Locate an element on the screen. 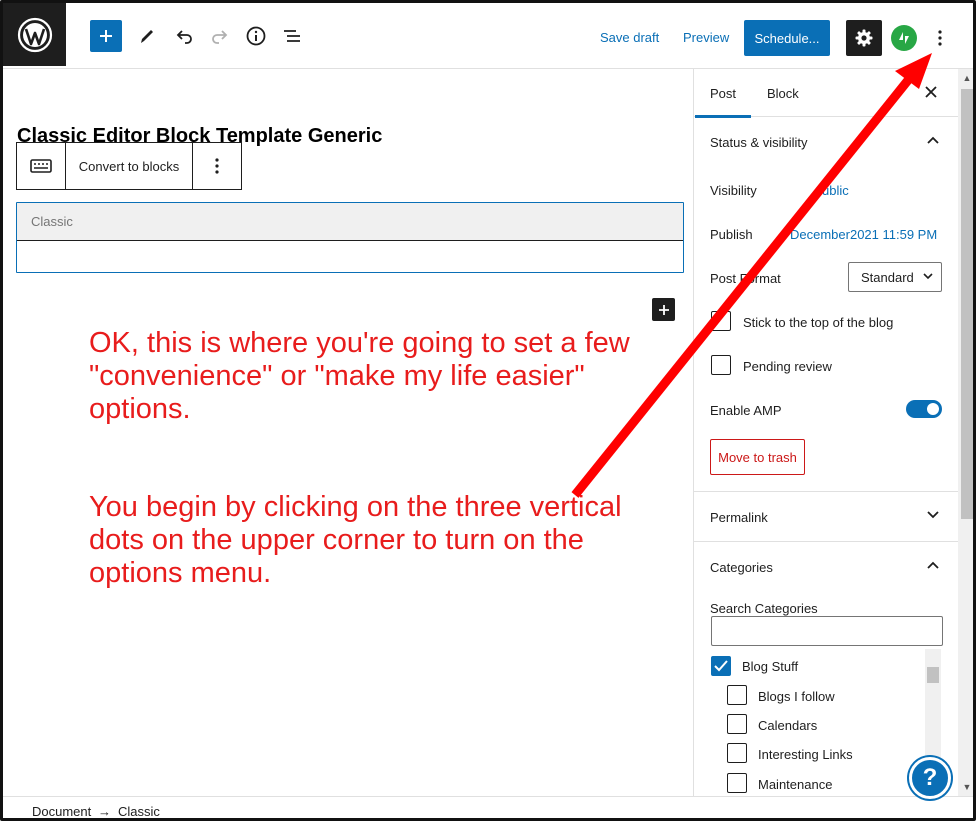 This screenshot has width=976, height=821. close-icon is located at coordinates (931, 92).